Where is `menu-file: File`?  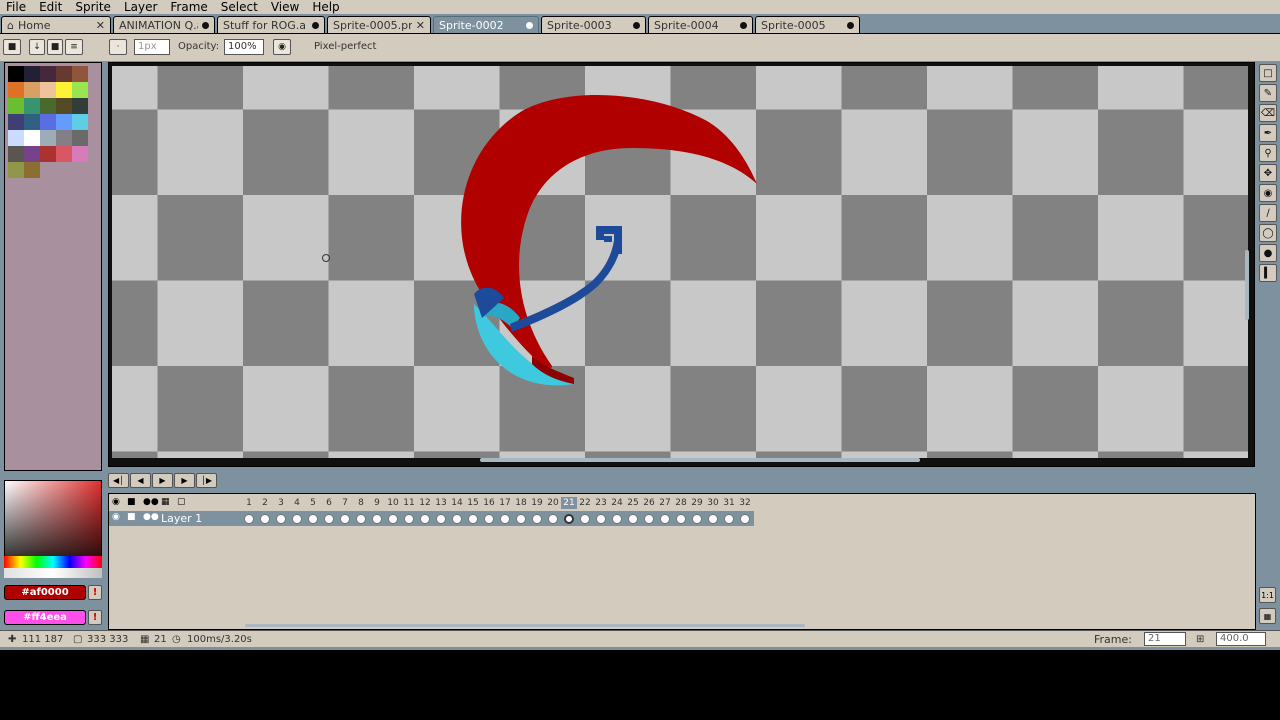
menu-file: File is located at coordinates (16, 7).